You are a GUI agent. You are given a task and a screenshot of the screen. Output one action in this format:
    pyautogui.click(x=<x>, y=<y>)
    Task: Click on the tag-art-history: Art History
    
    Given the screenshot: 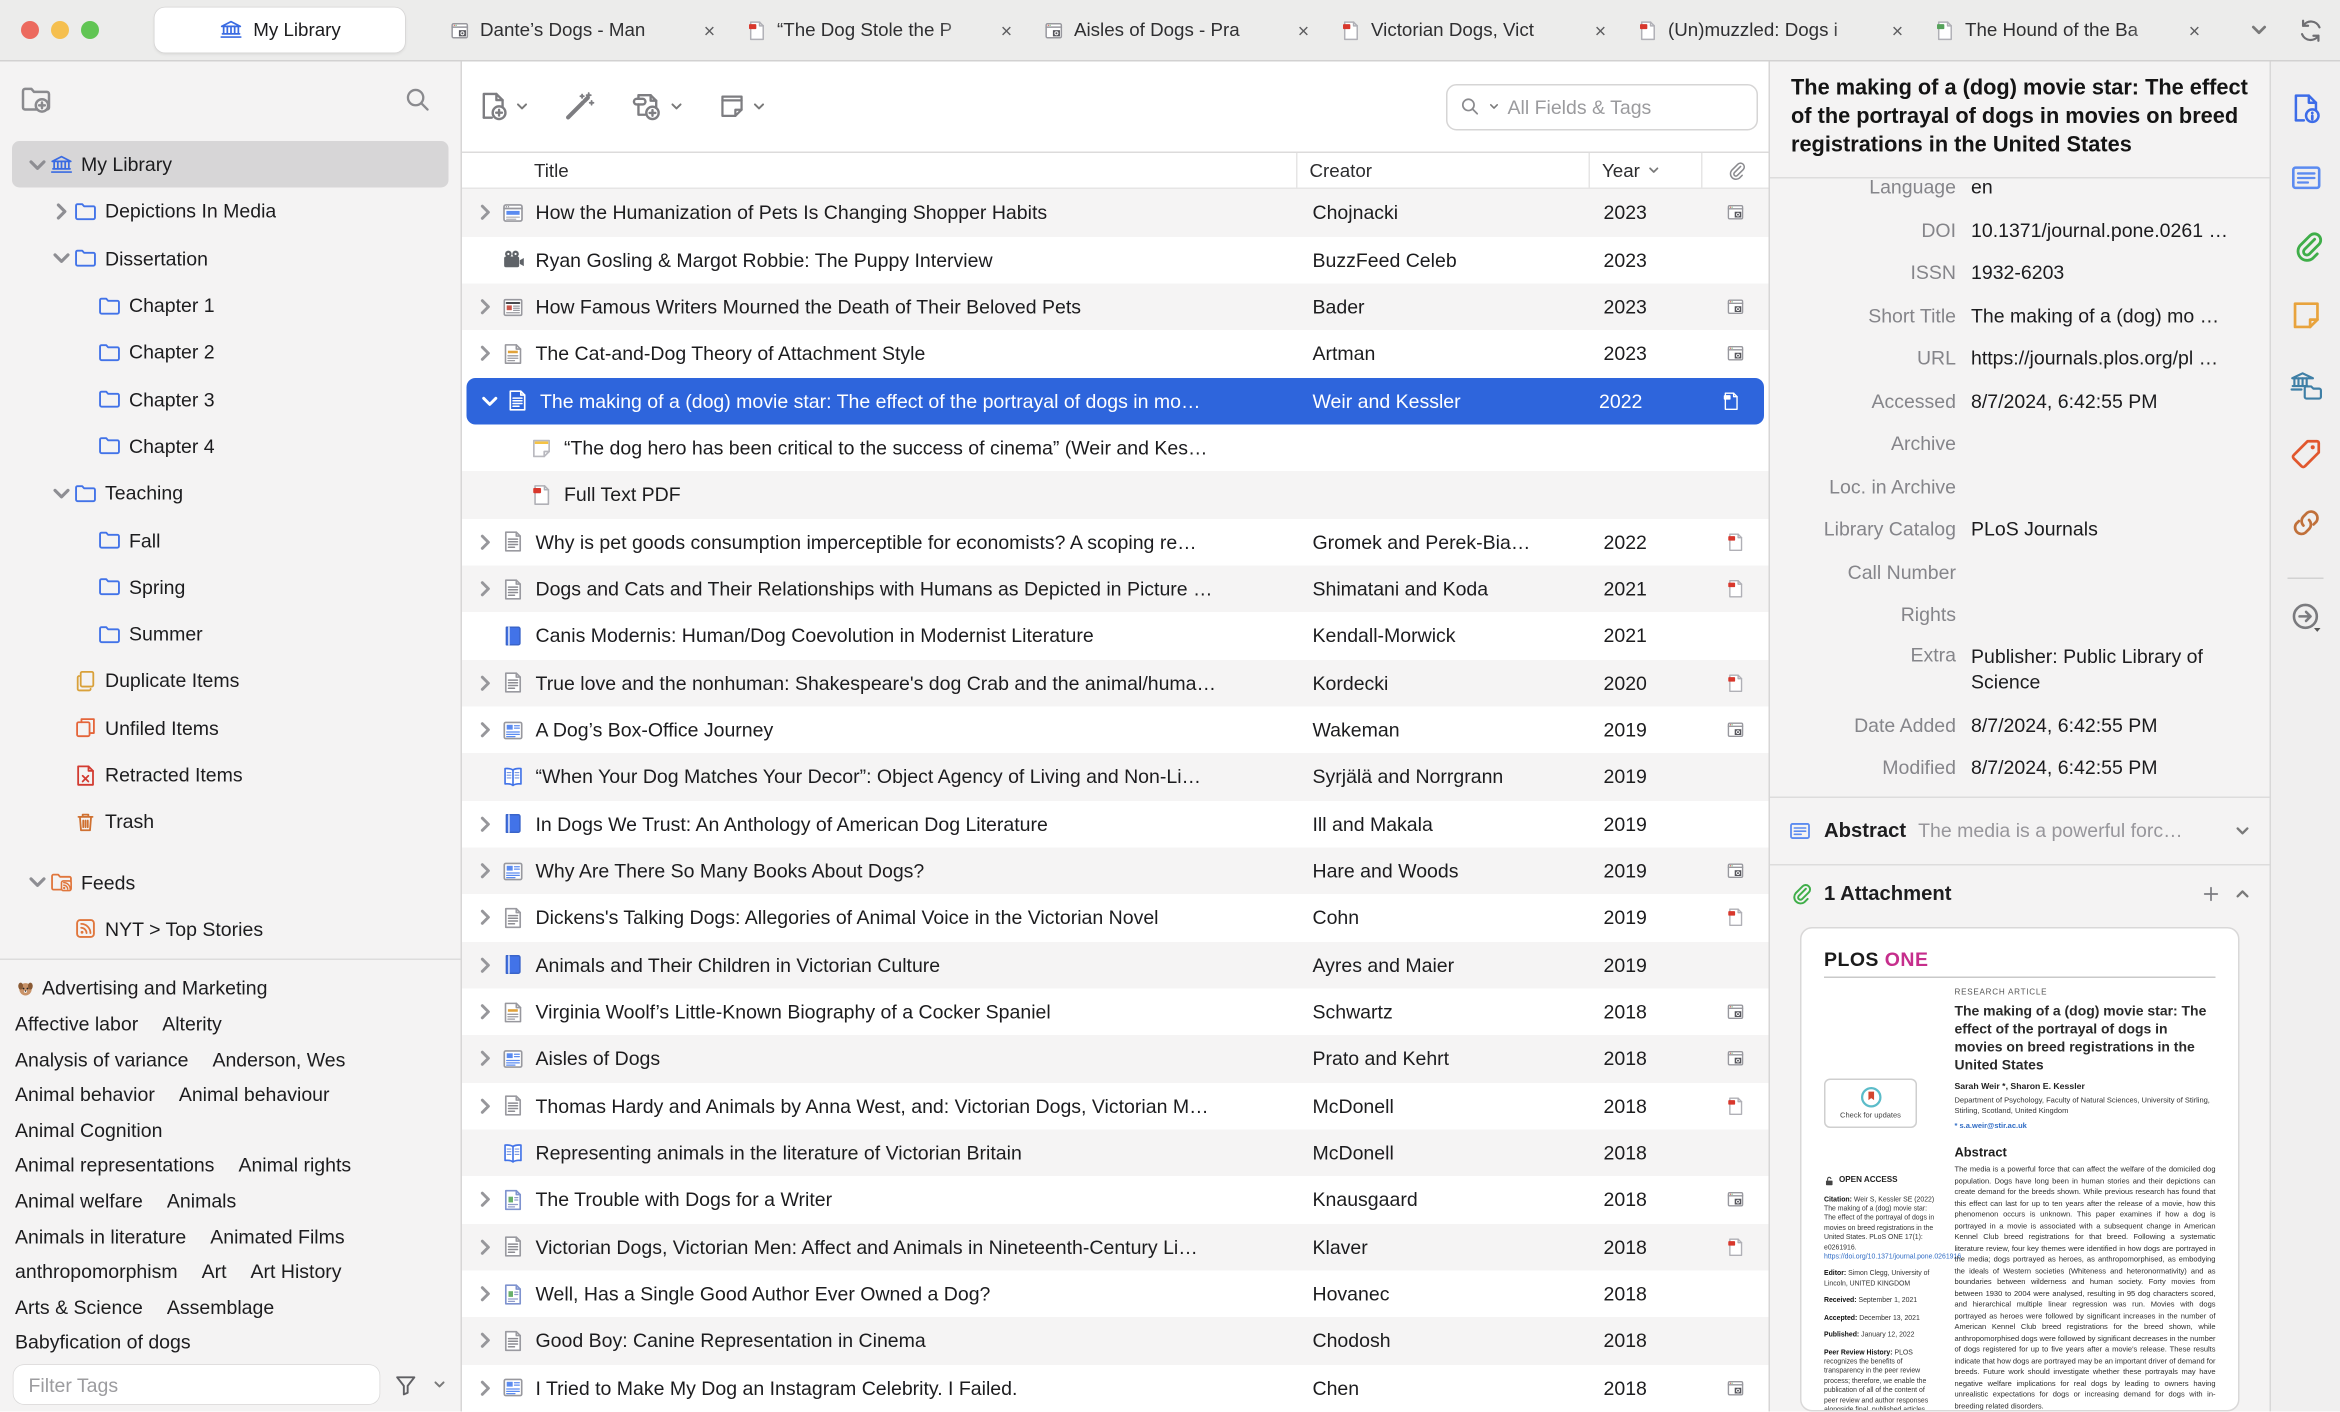 What is the action you would take?
    pyautogui.click(x=296, y=1271)
    